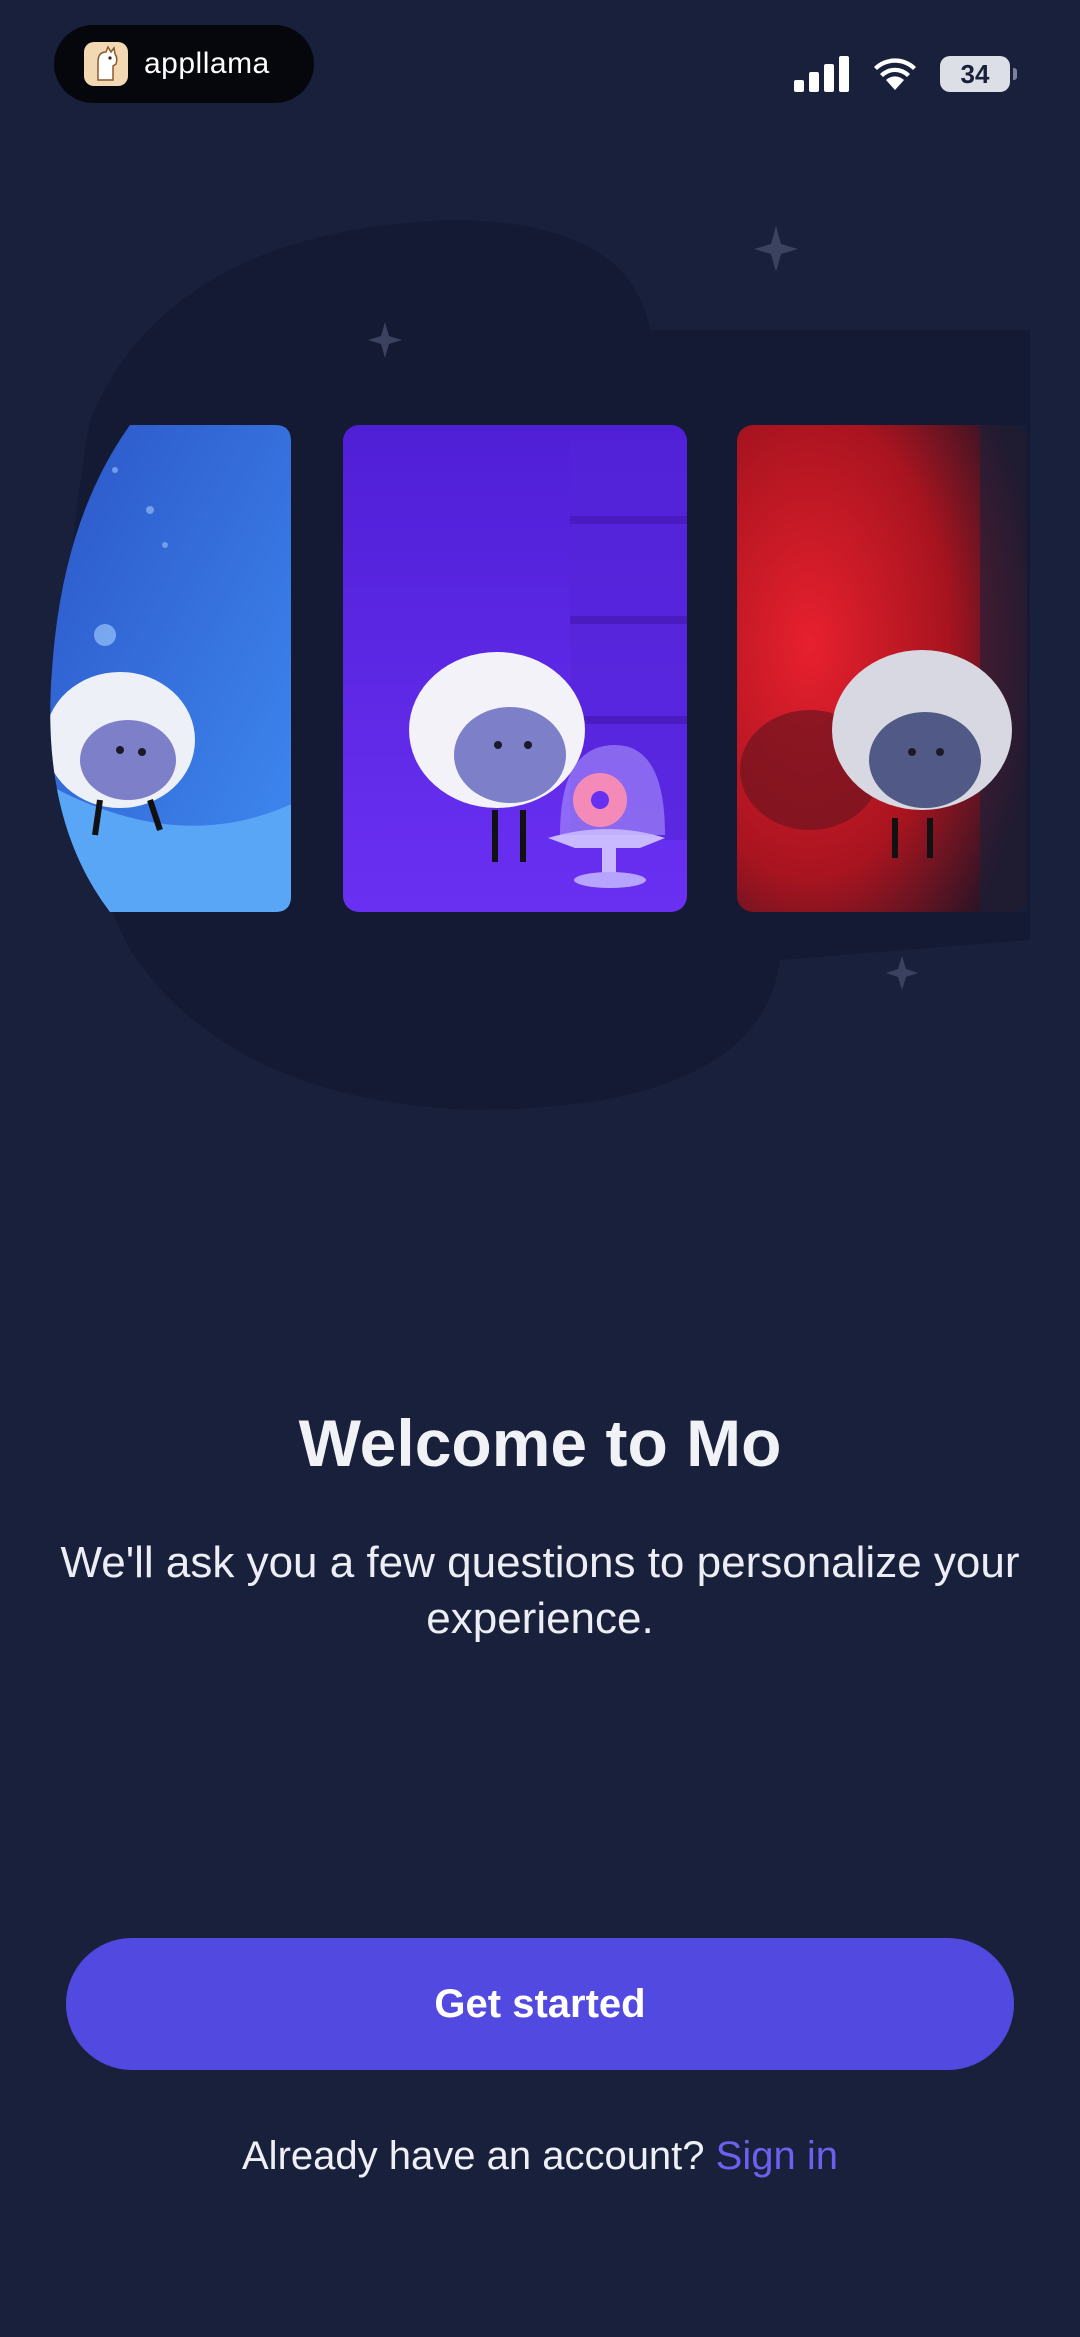 This screenshot has height=2337, width=1080. What do you see at coordinates (473, 2156) in the screenshot?
I see `account-prompt: Already have an account?` at bounding box center [473, 2156].